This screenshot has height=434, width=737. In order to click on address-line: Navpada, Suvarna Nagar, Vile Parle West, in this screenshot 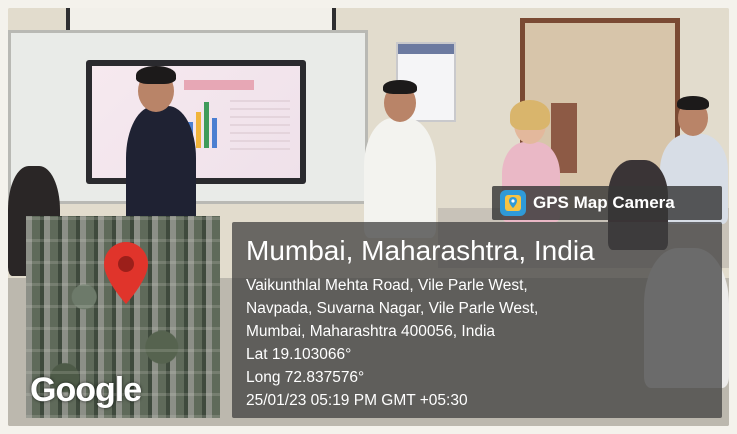, I will do `click(392, 308)`.